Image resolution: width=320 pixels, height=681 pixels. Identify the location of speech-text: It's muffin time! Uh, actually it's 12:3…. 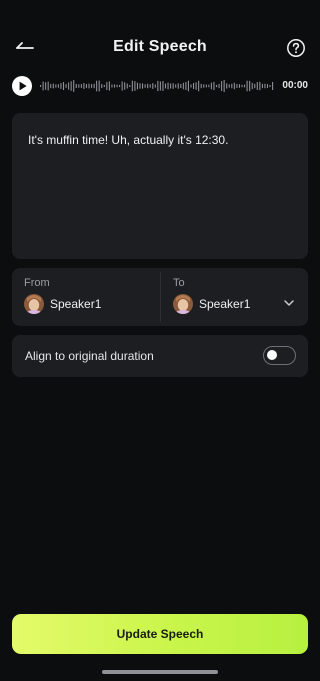
(161, 140).